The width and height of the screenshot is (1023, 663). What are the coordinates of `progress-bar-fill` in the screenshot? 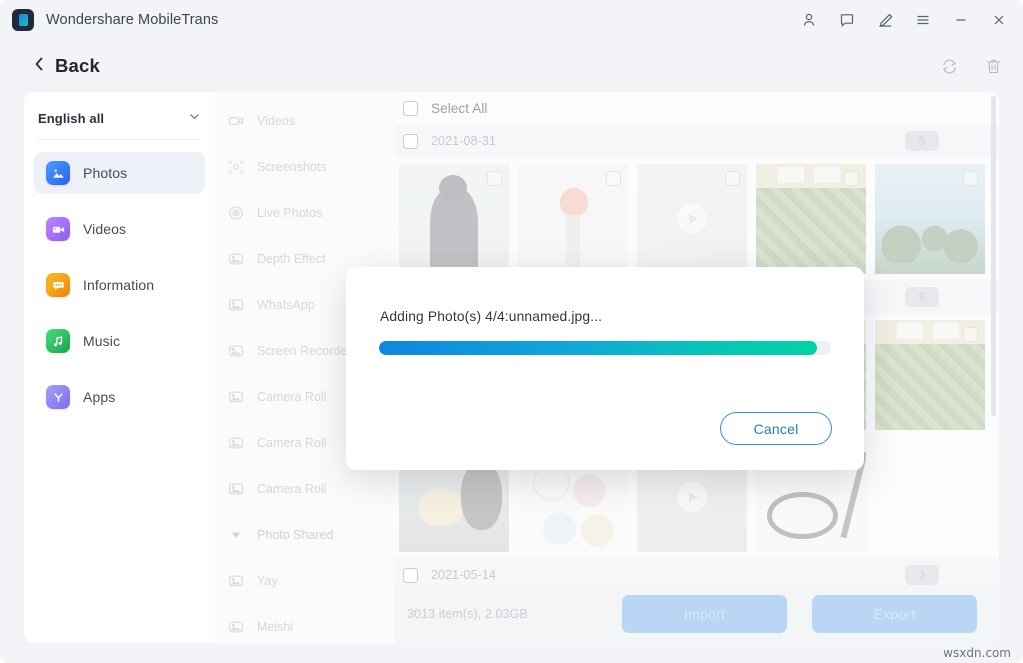 It's located at (598, 348).